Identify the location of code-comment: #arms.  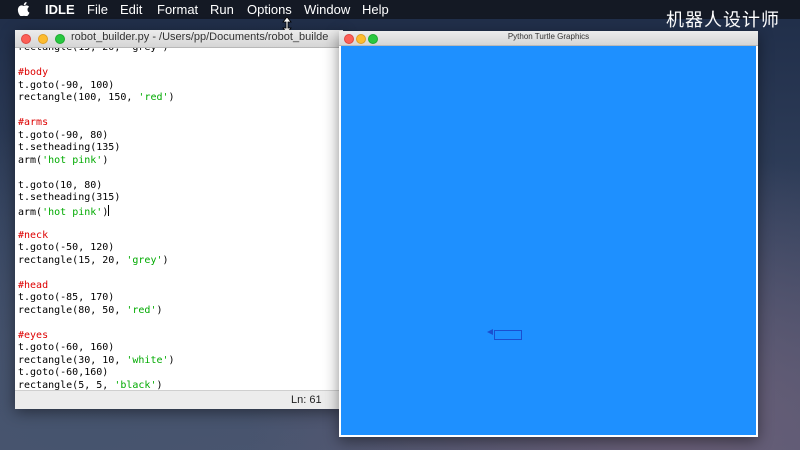
(33, 122).